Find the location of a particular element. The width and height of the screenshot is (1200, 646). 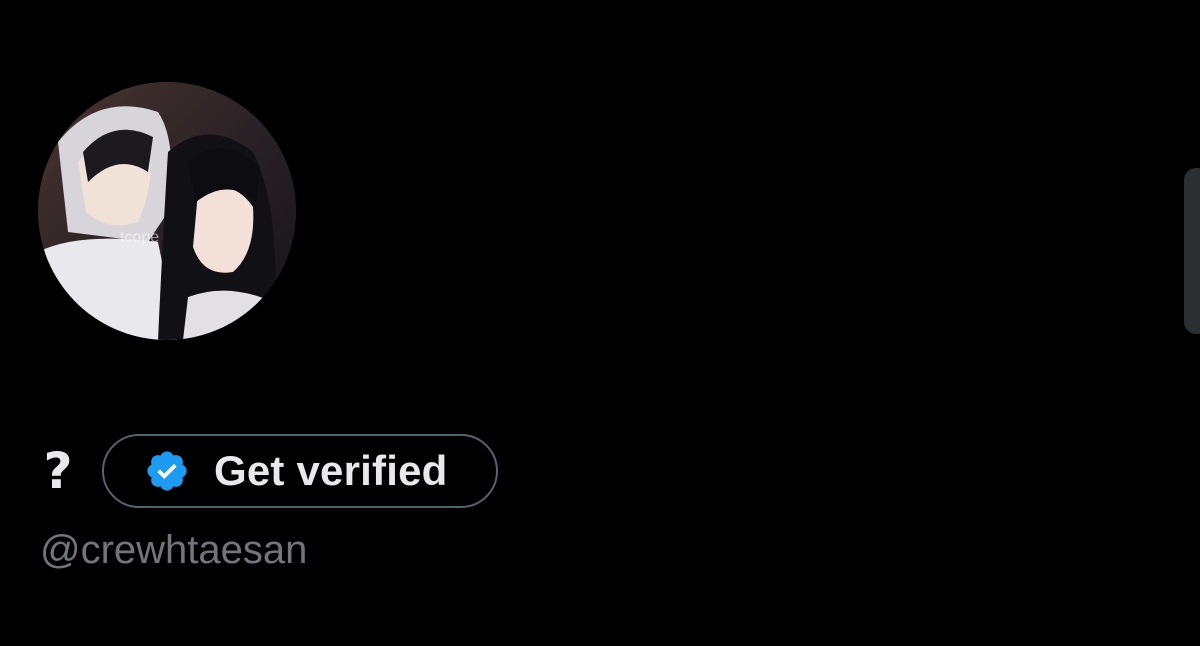

username-handle: @crewhtaesan is located at coordinates (174, 550).